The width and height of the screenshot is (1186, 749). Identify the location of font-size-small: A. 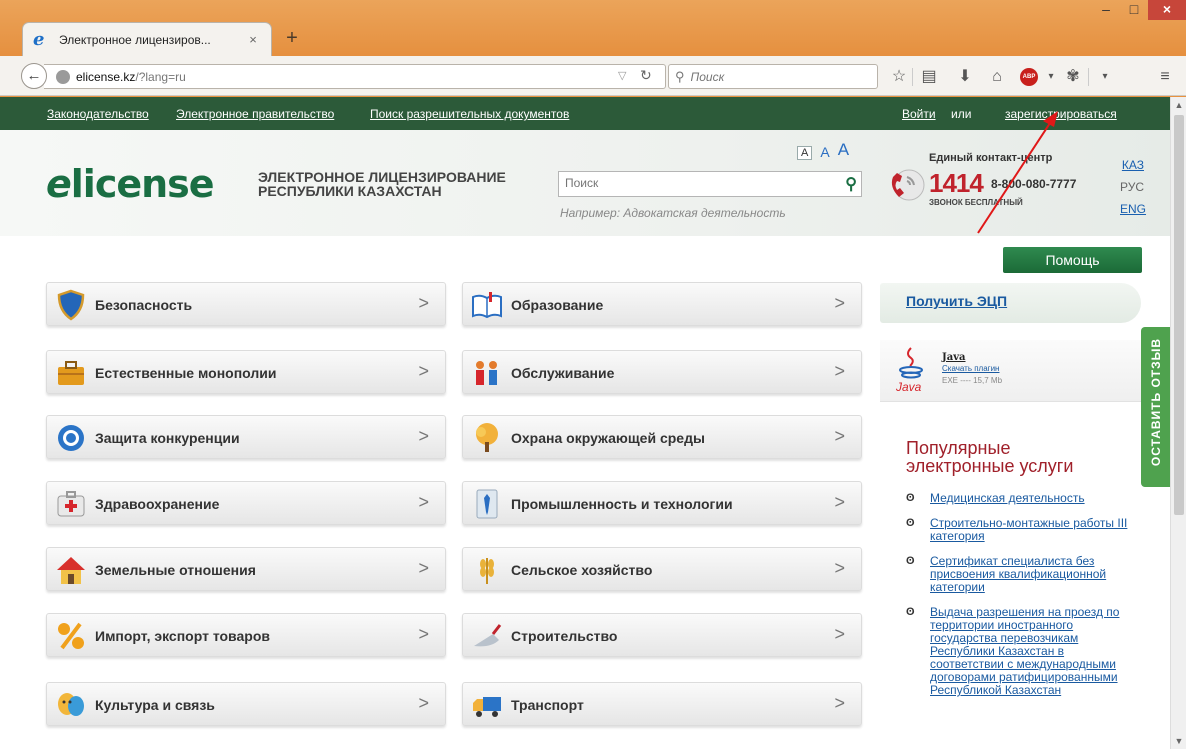
(805, 153).